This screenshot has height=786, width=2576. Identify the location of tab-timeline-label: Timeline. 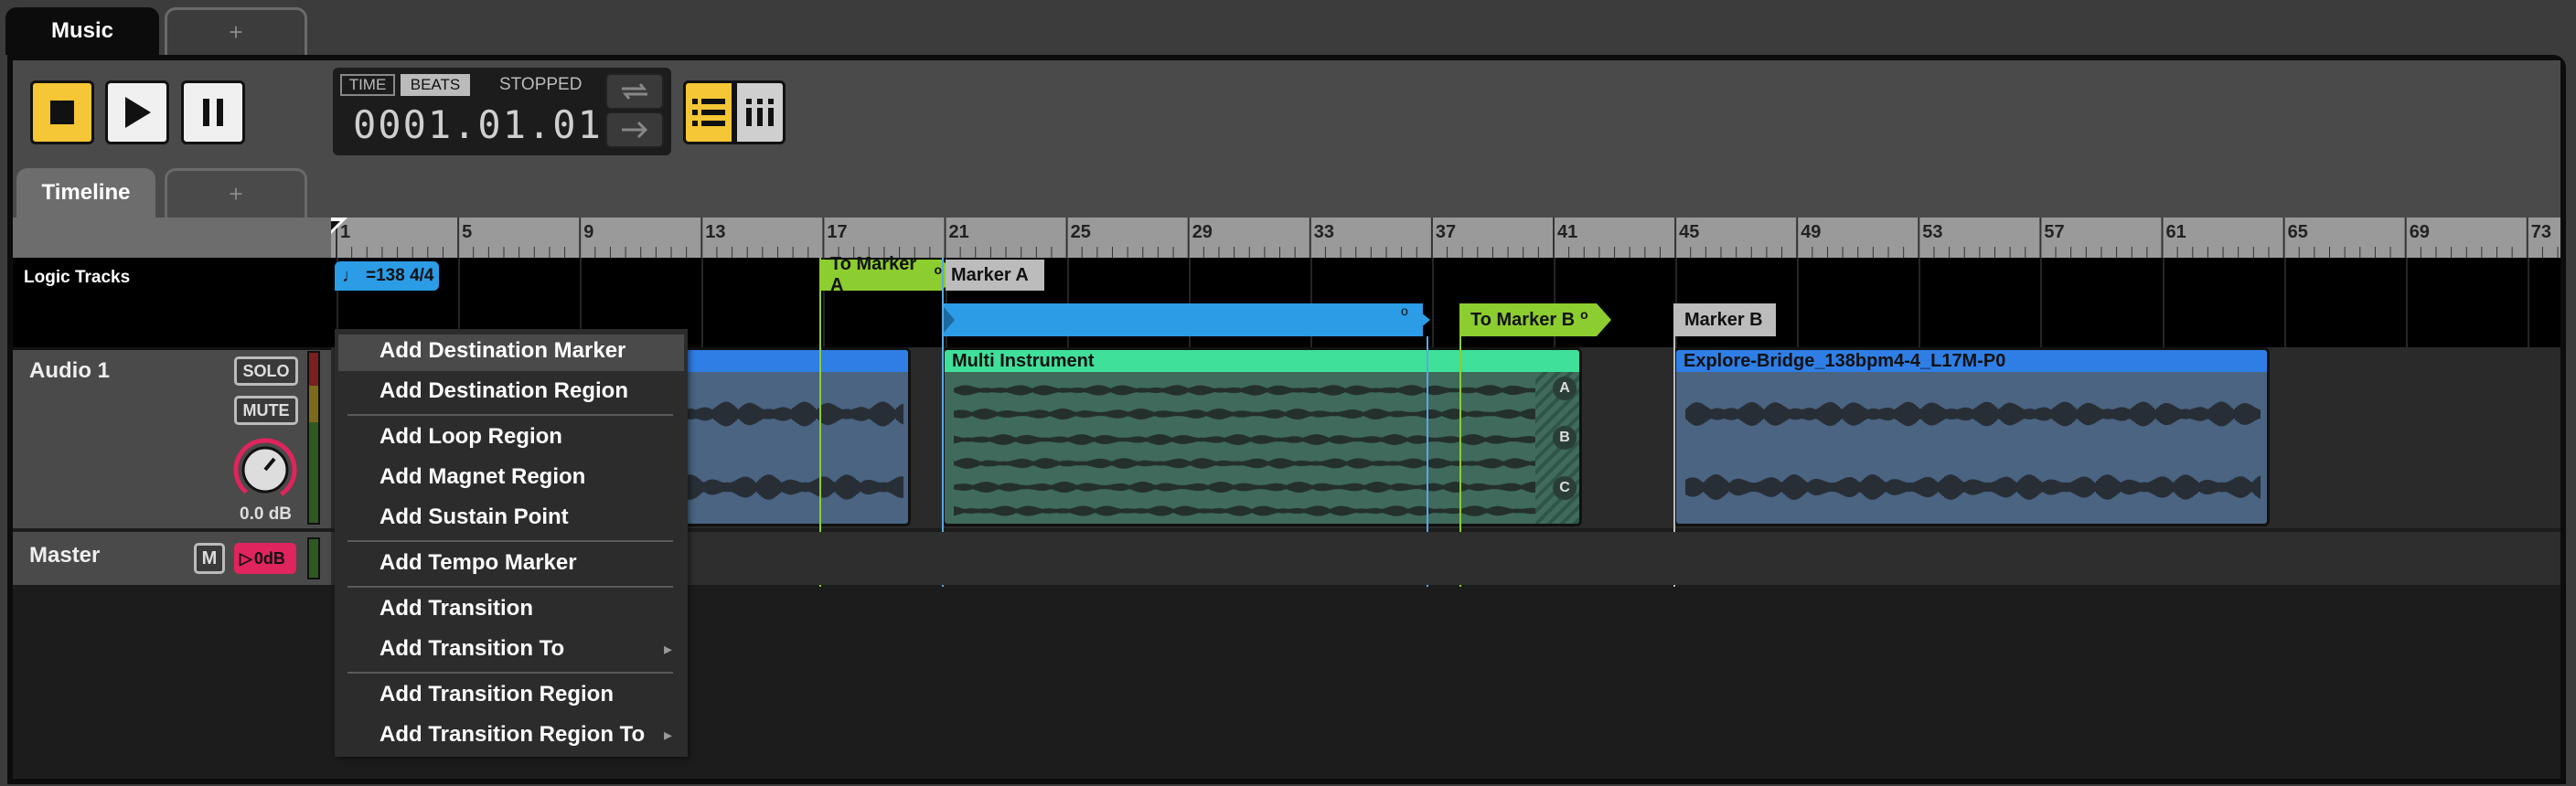
(86, 192).